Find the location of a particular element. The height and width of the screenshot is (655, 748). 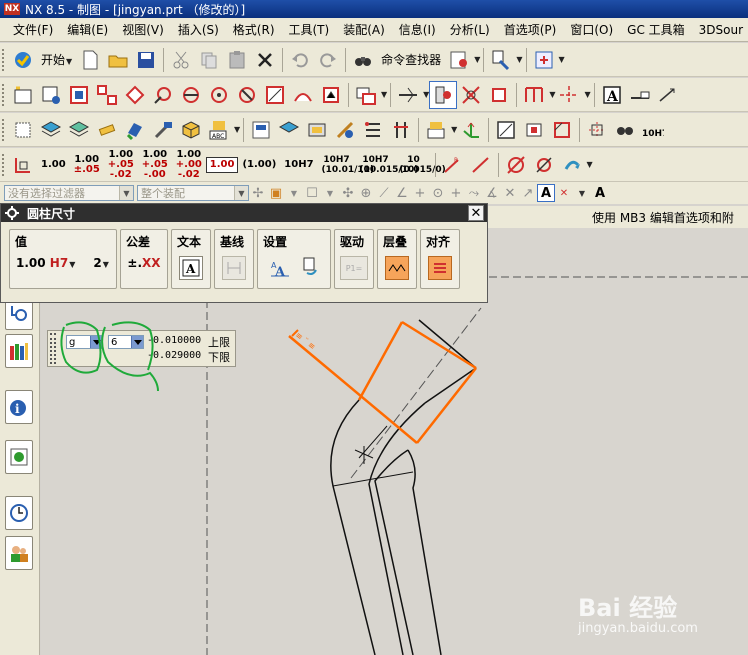

watermark-brand: Bai 经验 is located at coordinates (628, 608).